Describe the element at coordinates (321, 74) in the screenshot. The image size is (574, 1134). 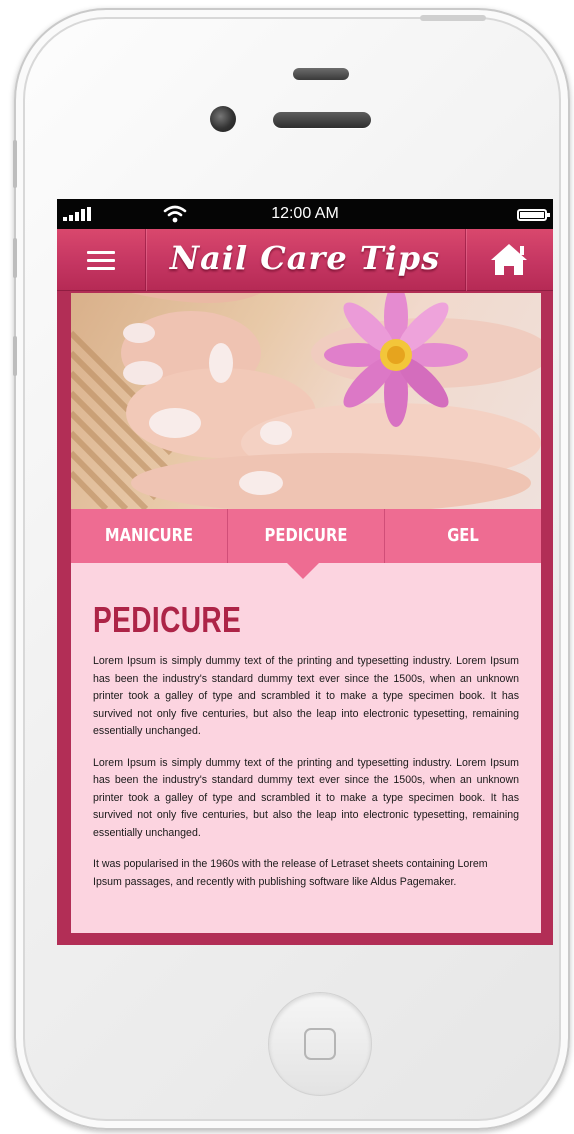
I see `top-speaker` at that location.